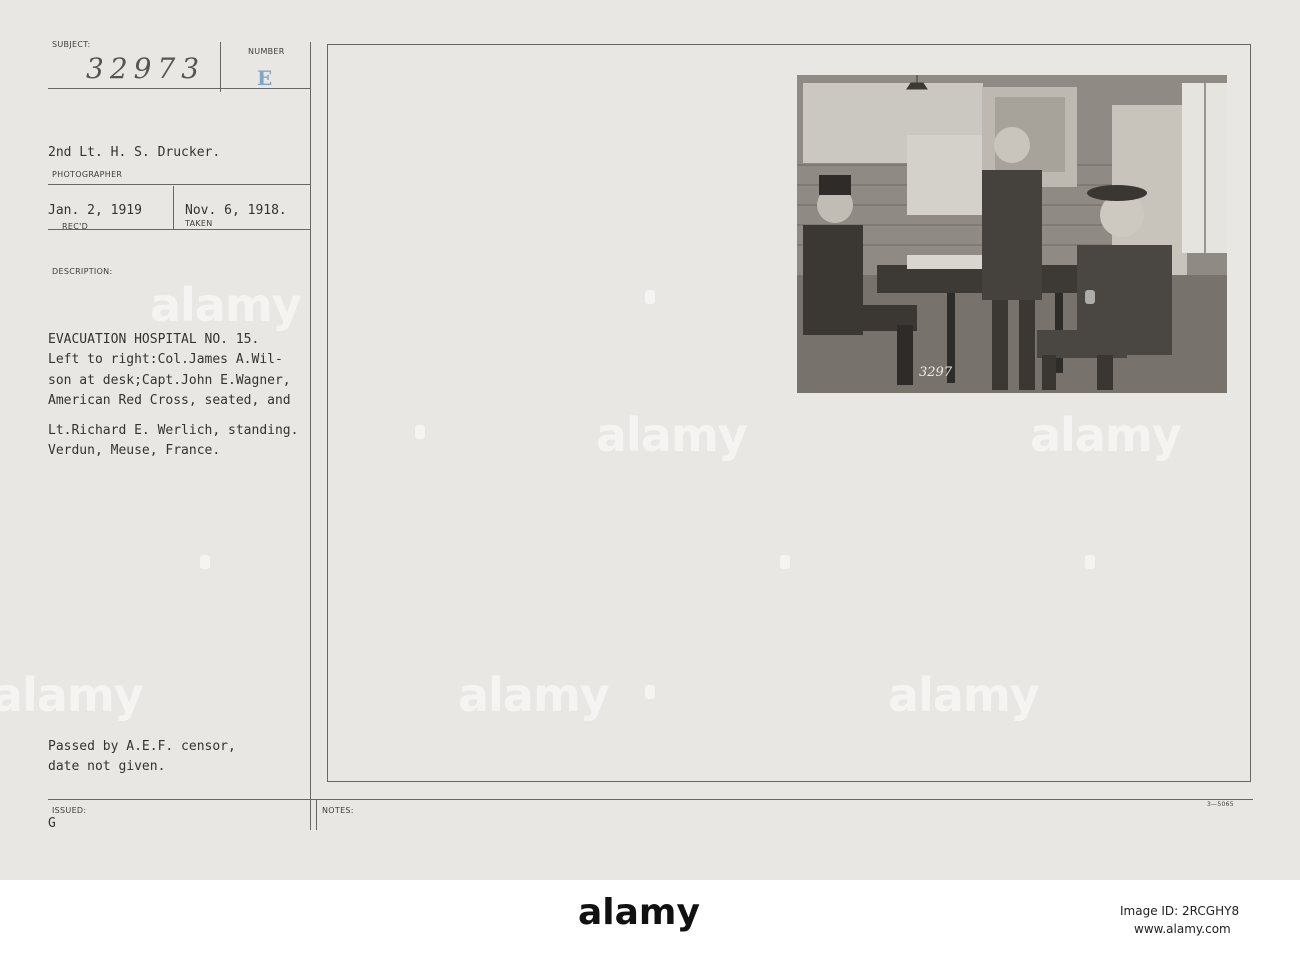 This screenshot has width=1300, height=967. Describe the element at coordinates (134, 152) in the screenshot. I see `photographer-name: 2nd Lt. H. S. Drucker.` at that location.